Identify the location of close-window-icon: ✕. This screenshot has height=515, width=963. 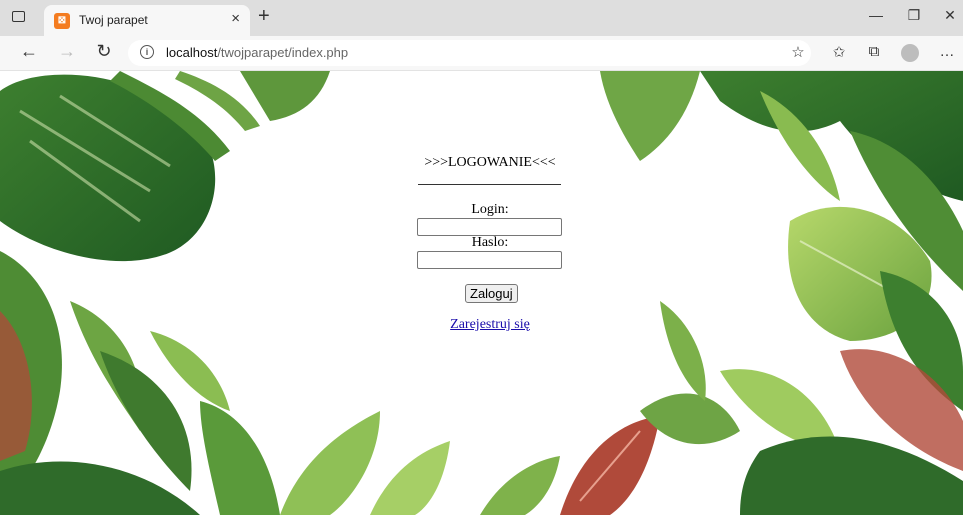
(950, 15).